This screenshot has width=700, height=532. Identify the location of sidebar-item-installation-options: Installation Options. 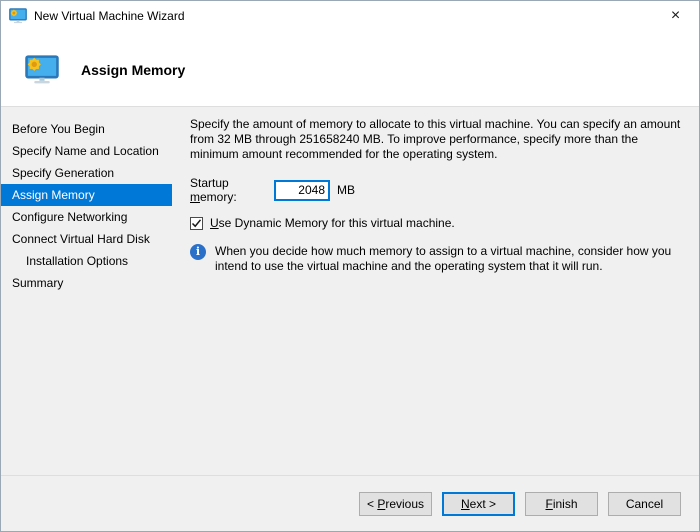
(86, 261).